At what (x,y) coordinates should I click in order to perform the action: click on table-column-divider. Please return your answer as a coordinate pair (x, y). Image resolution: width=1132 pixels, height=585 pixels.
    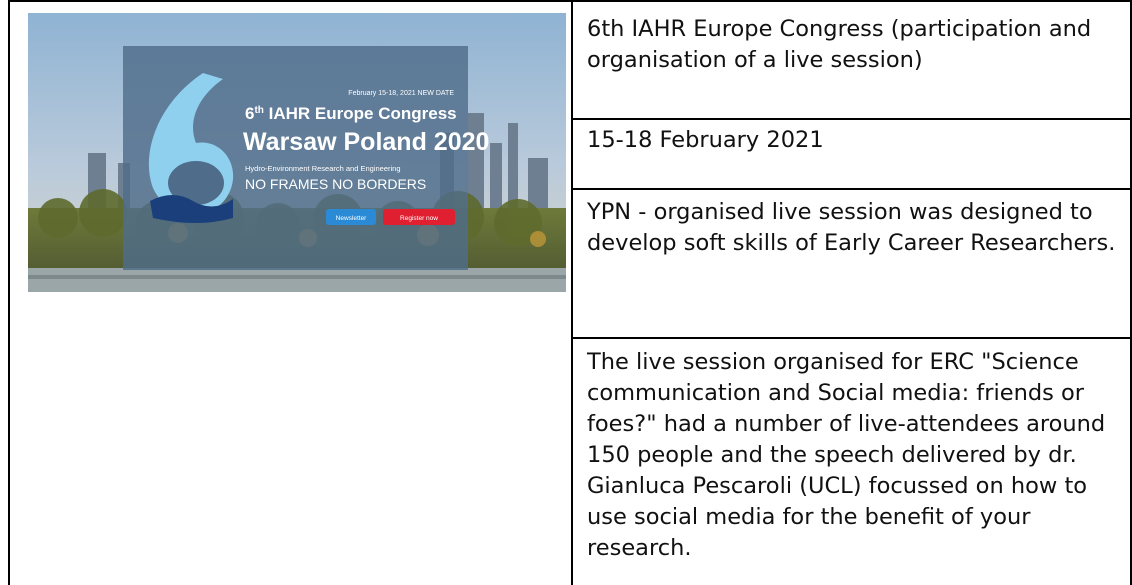
    Looking at the image, I should click on (572, 292).